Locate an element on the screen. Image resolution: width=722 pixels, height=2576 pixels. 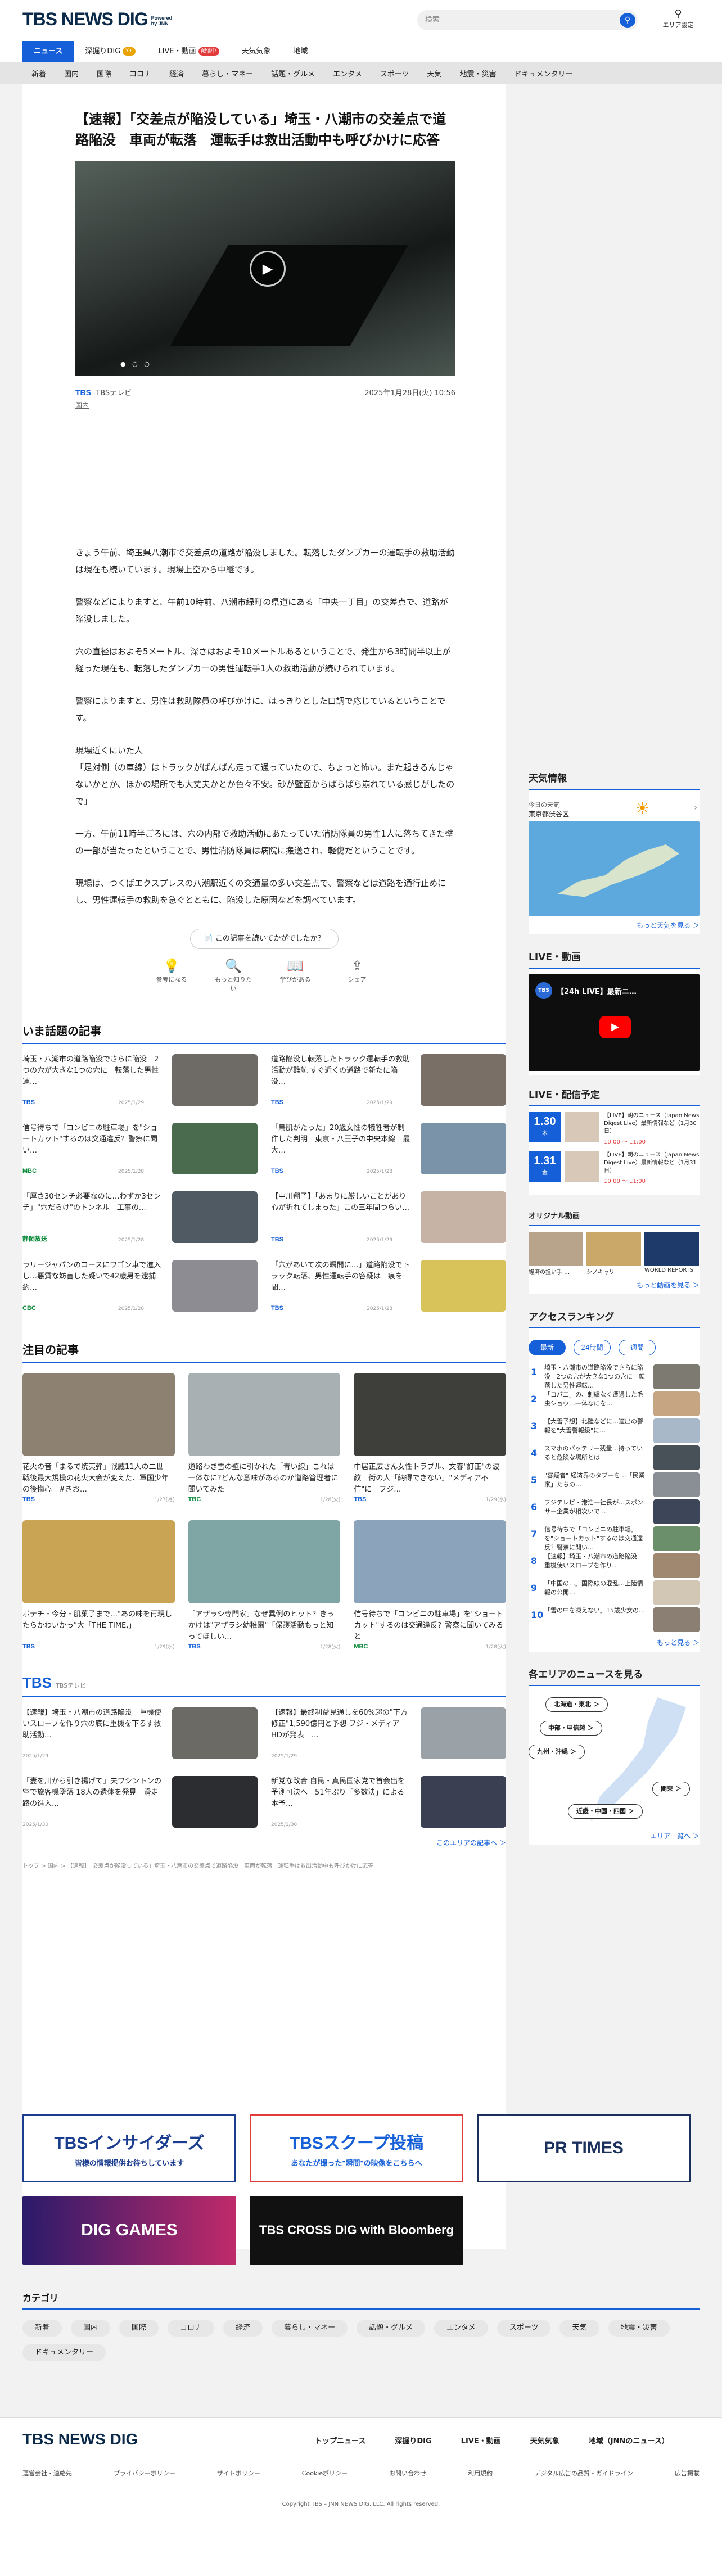
category-nav-item: 新着 is located at coordinates (38, 73).